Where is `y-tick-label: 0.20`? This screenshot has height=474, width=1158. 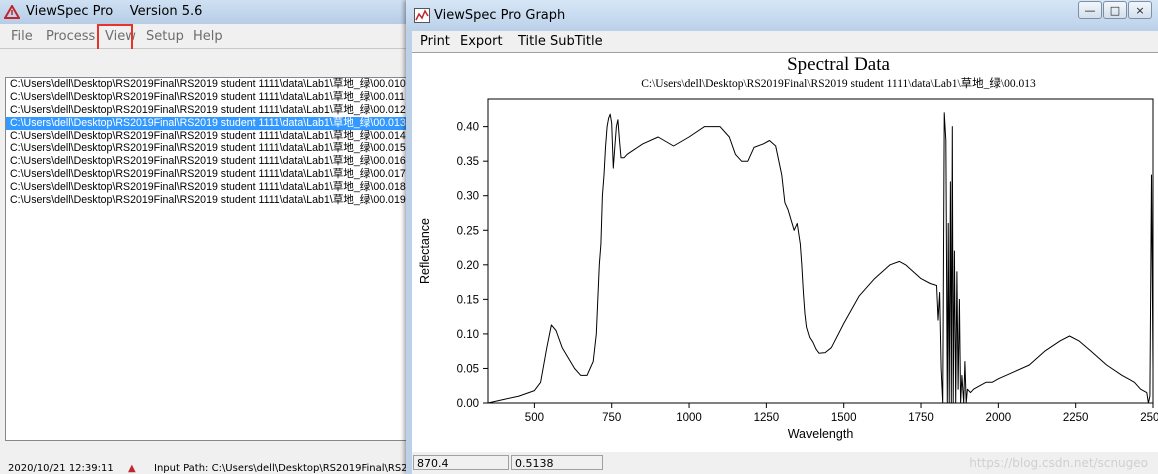 y-tick-label: 0.20 is located at coordinates (468, 266).